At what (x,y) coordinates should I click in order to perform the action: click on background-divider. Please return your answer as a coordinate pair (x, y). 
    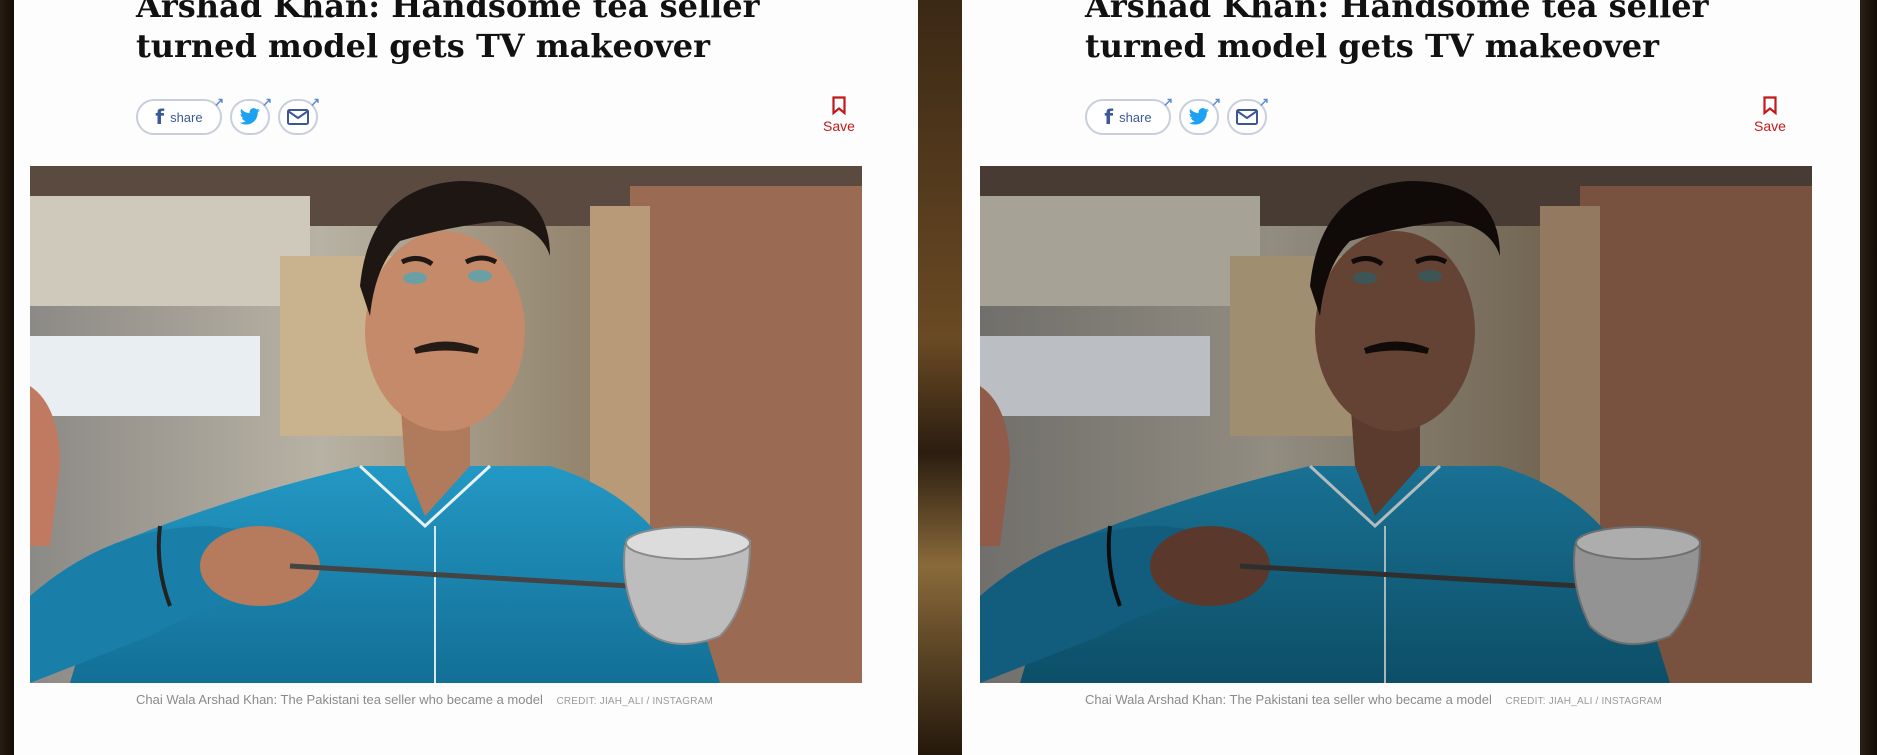
    Looking at the image, I should click on (940, 377).